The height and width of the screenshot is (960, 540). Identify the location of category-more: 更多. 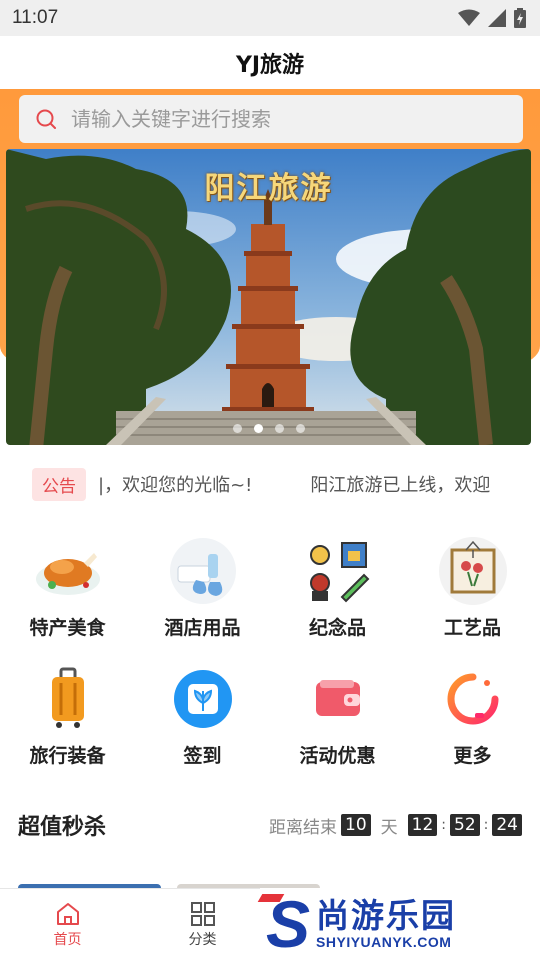
(472, 727).